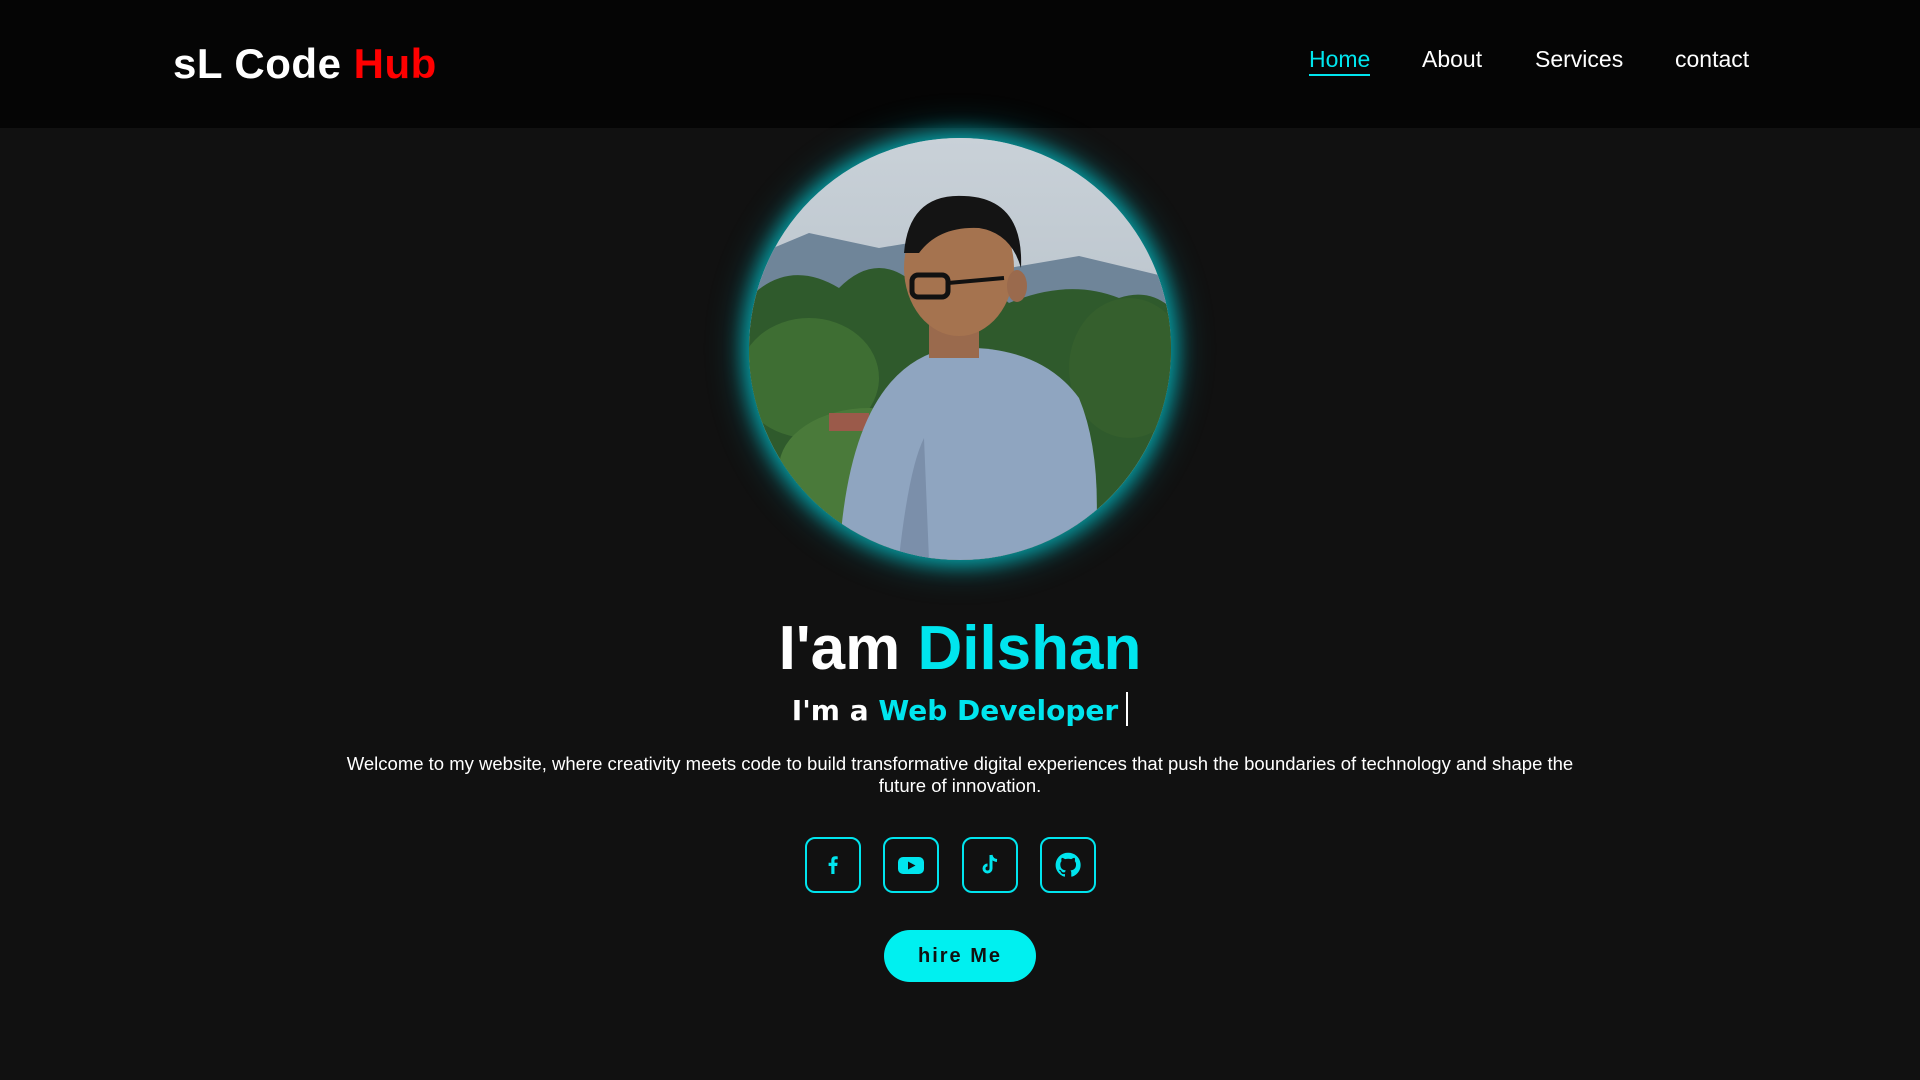  What do you see at coordinates (960, 64) in the screenshot?
I see `site-header: sL Code Hub Home About Services contact` at bounding box center [960, 64].